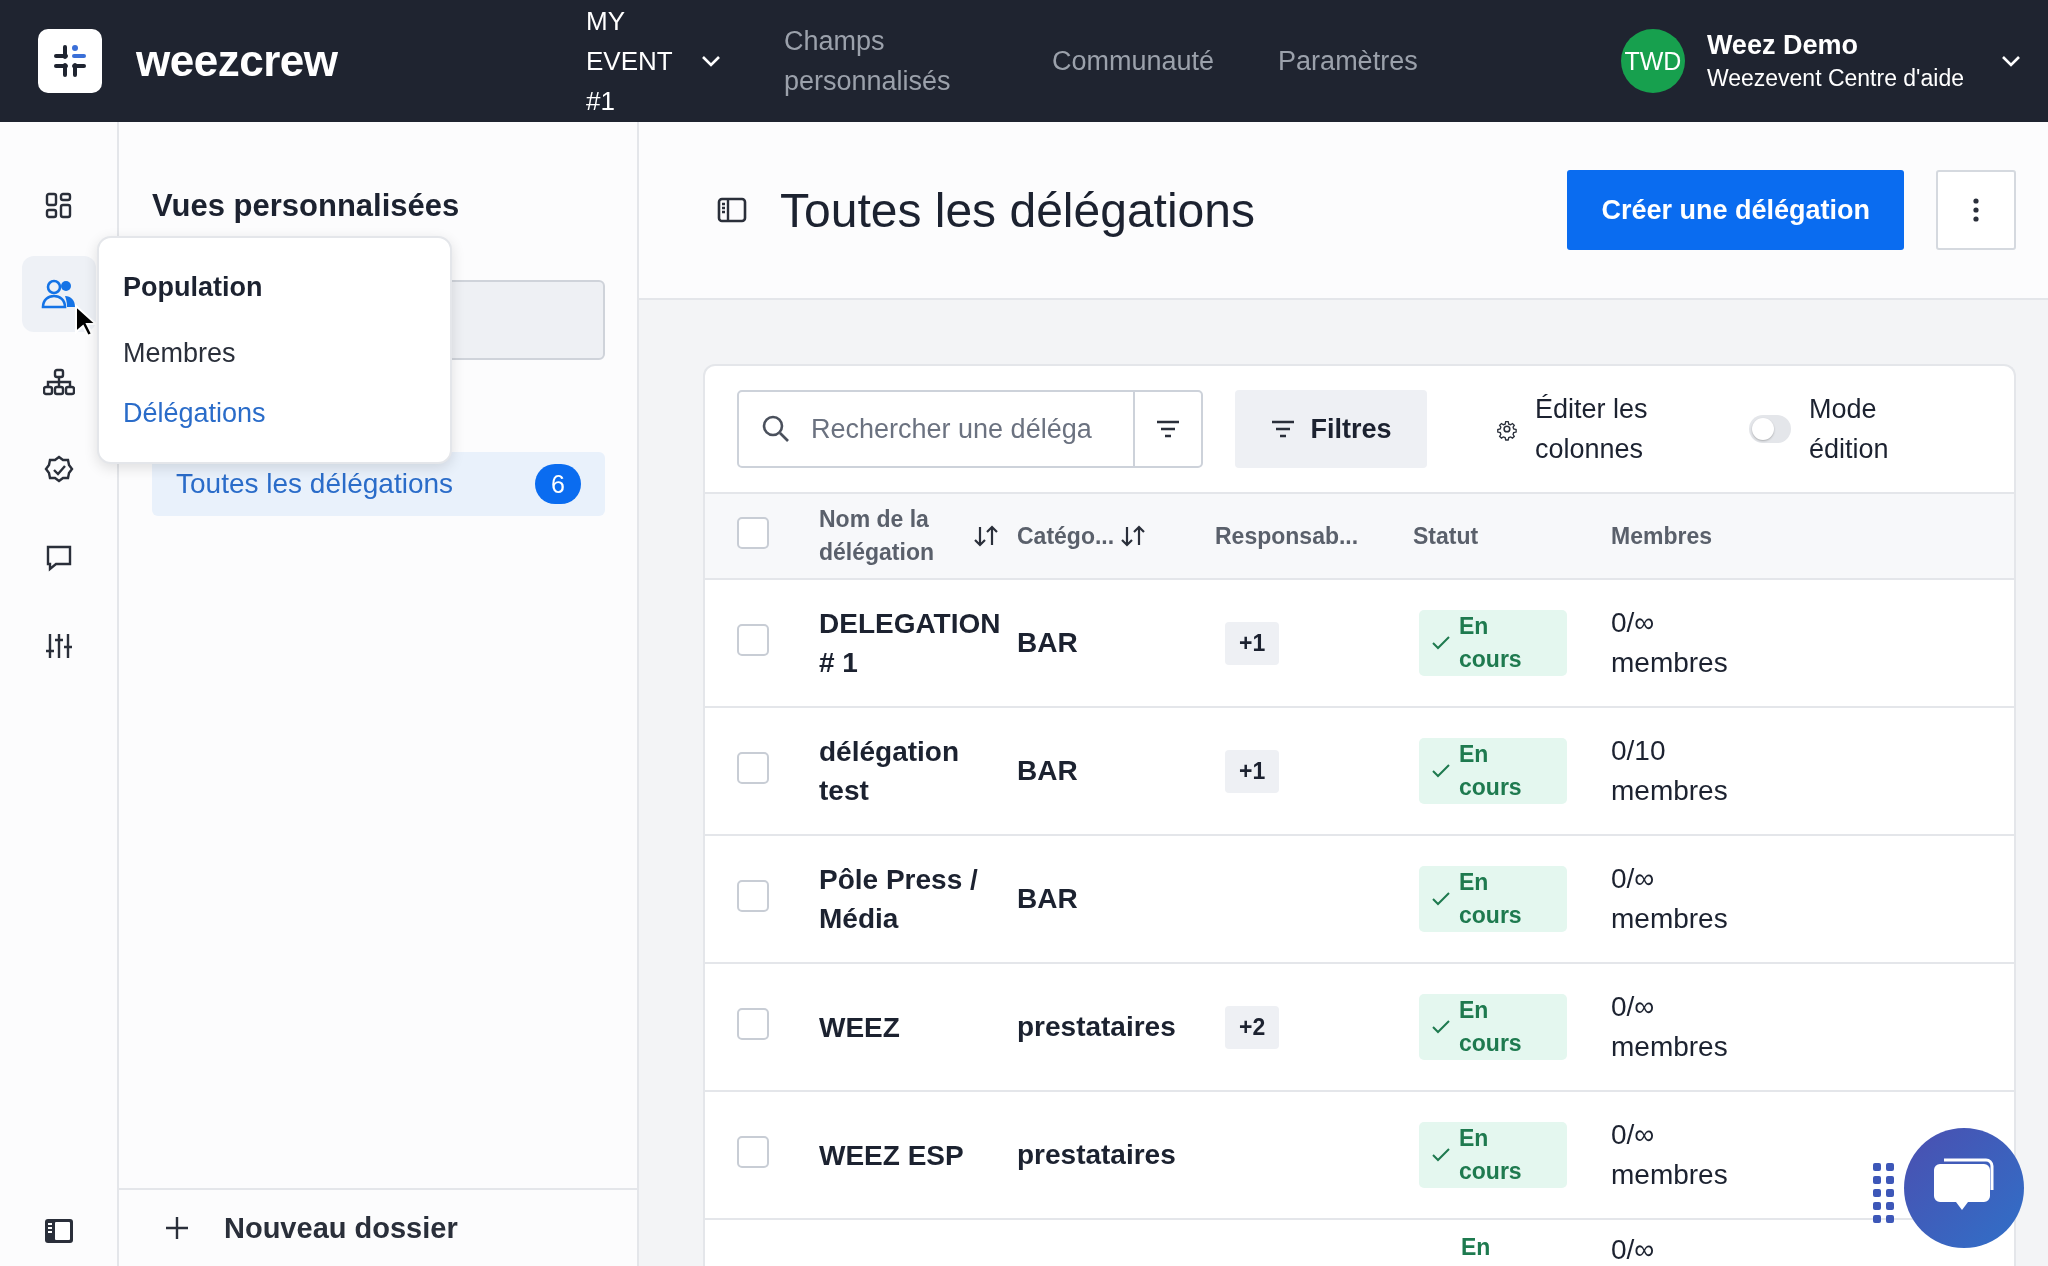  I want to click on toggle-label: Mode édition, so click(1849, 429).